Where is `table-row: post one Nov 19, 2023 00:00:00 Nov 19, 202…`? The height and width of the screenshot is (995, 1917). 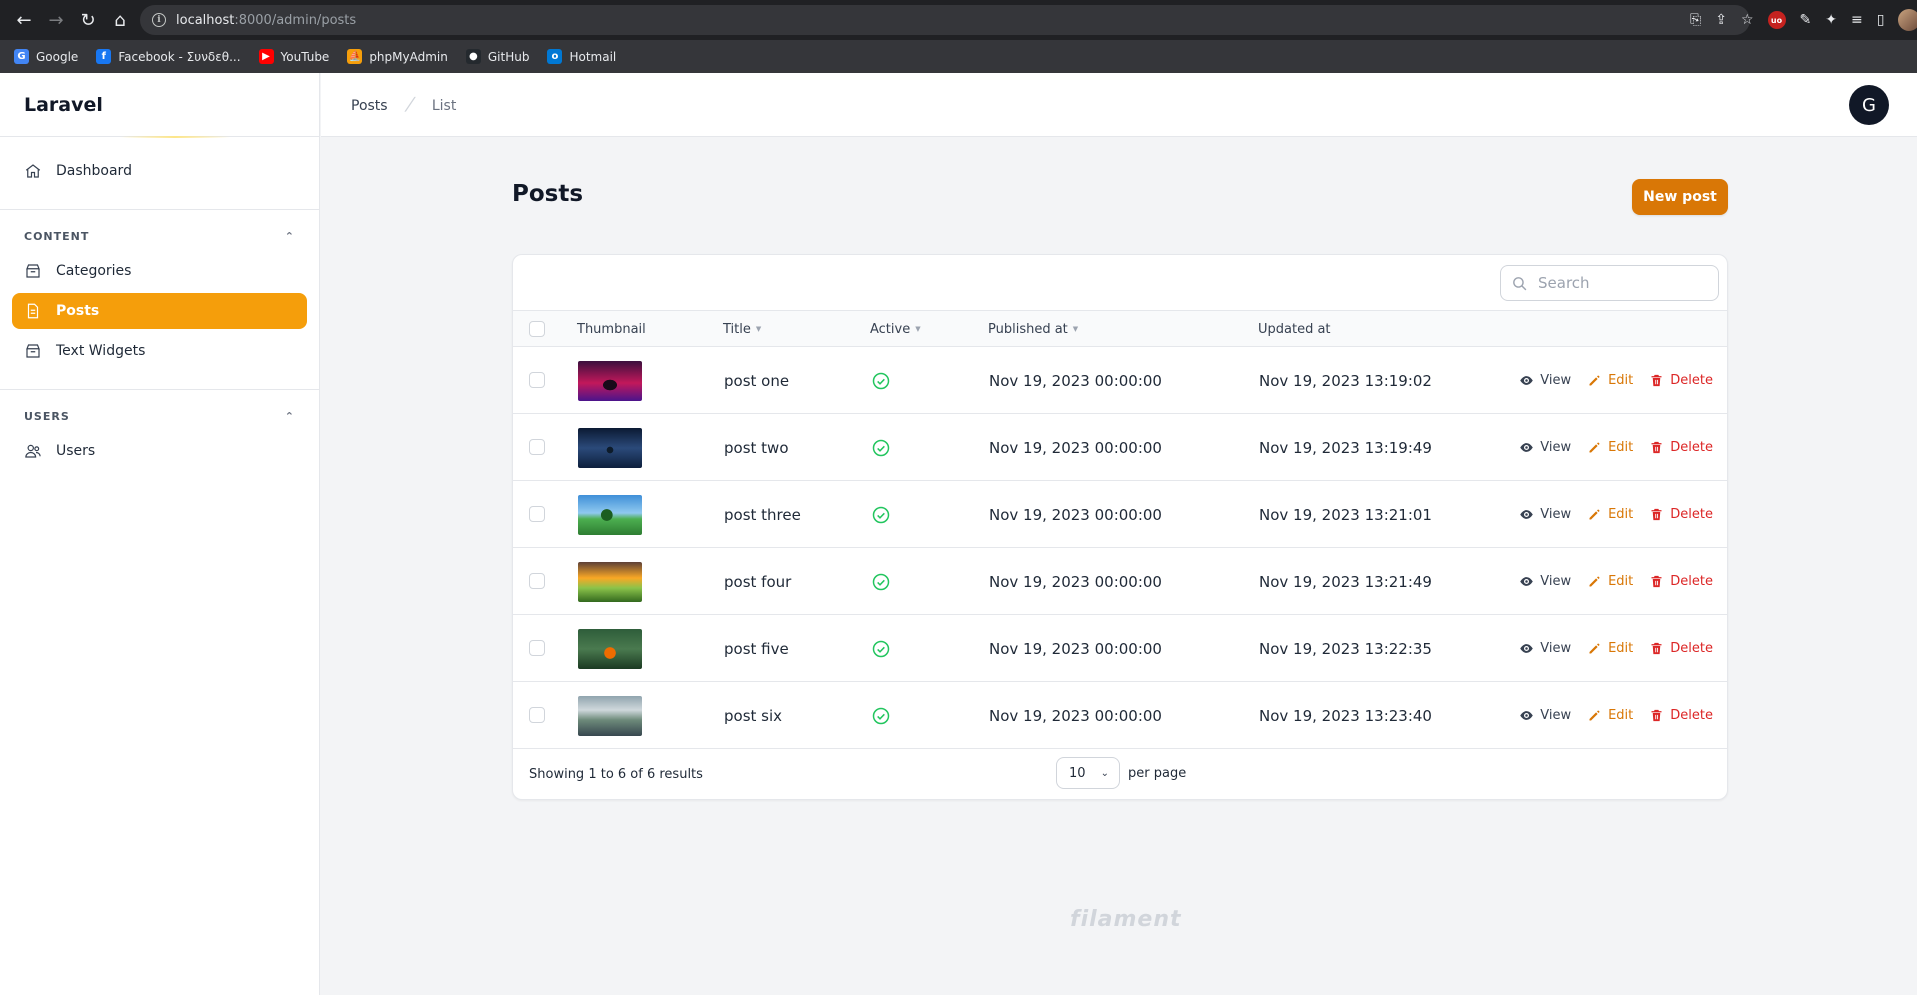
table-row: post one Nov 19, 2023 00:00:00 Nov 19, 202… is located at coordinates (1120, 380).